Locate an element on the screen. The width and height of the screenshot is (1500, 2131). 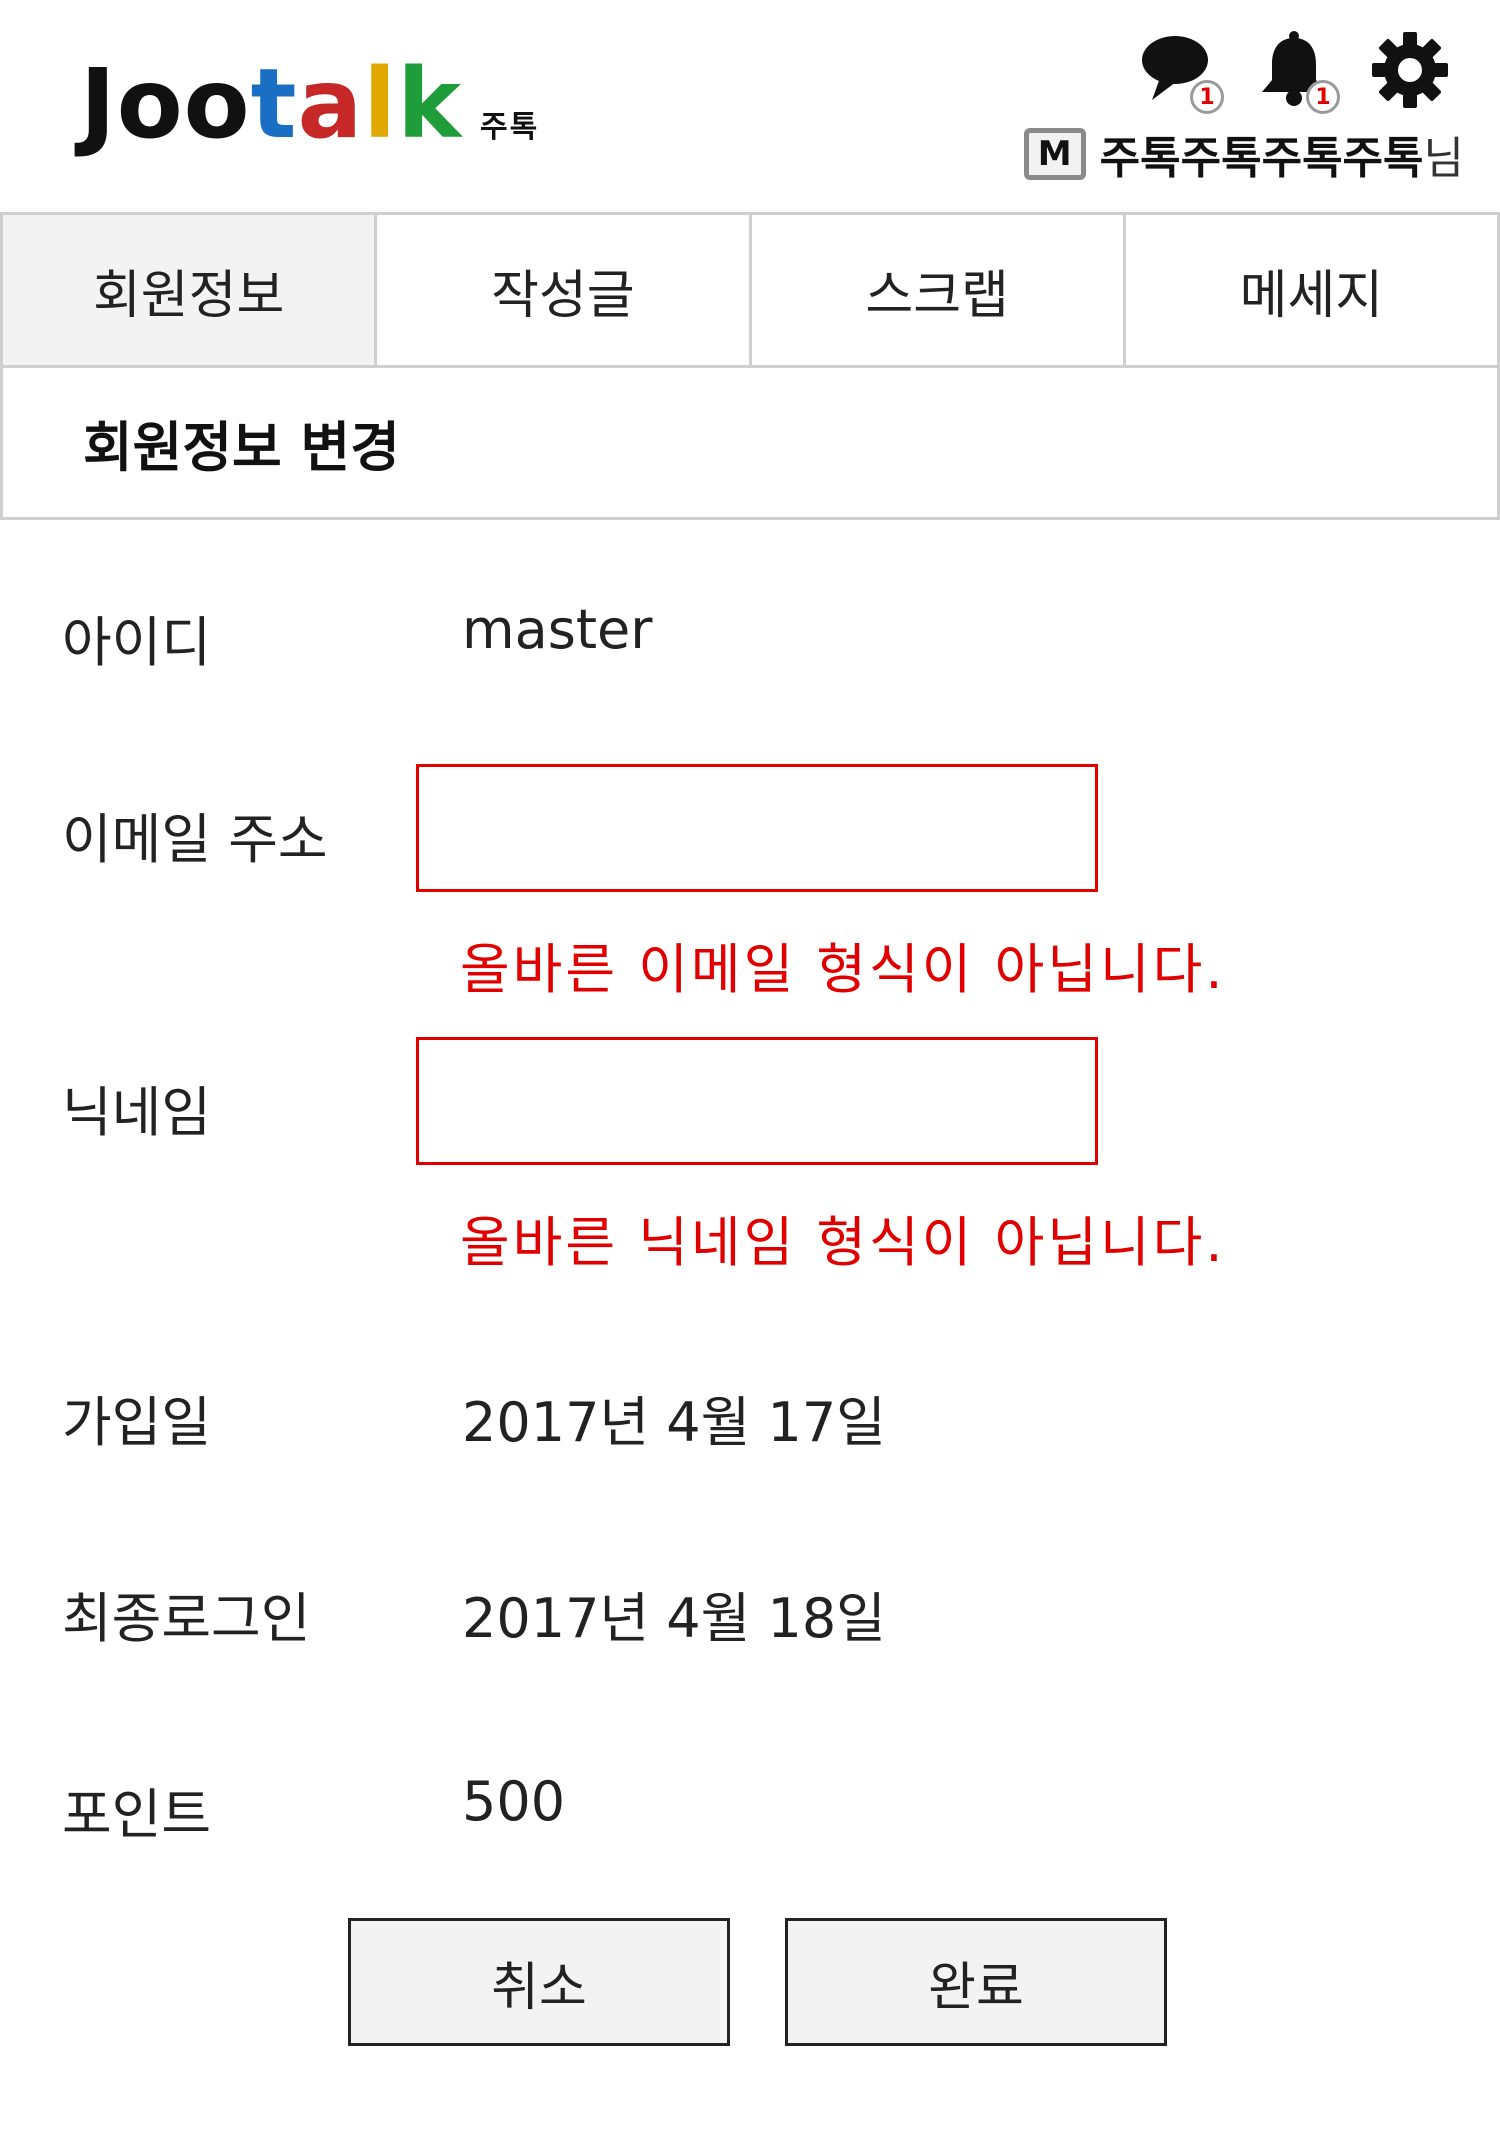
logo-letter-l: l is located at coordinates (380, 104).